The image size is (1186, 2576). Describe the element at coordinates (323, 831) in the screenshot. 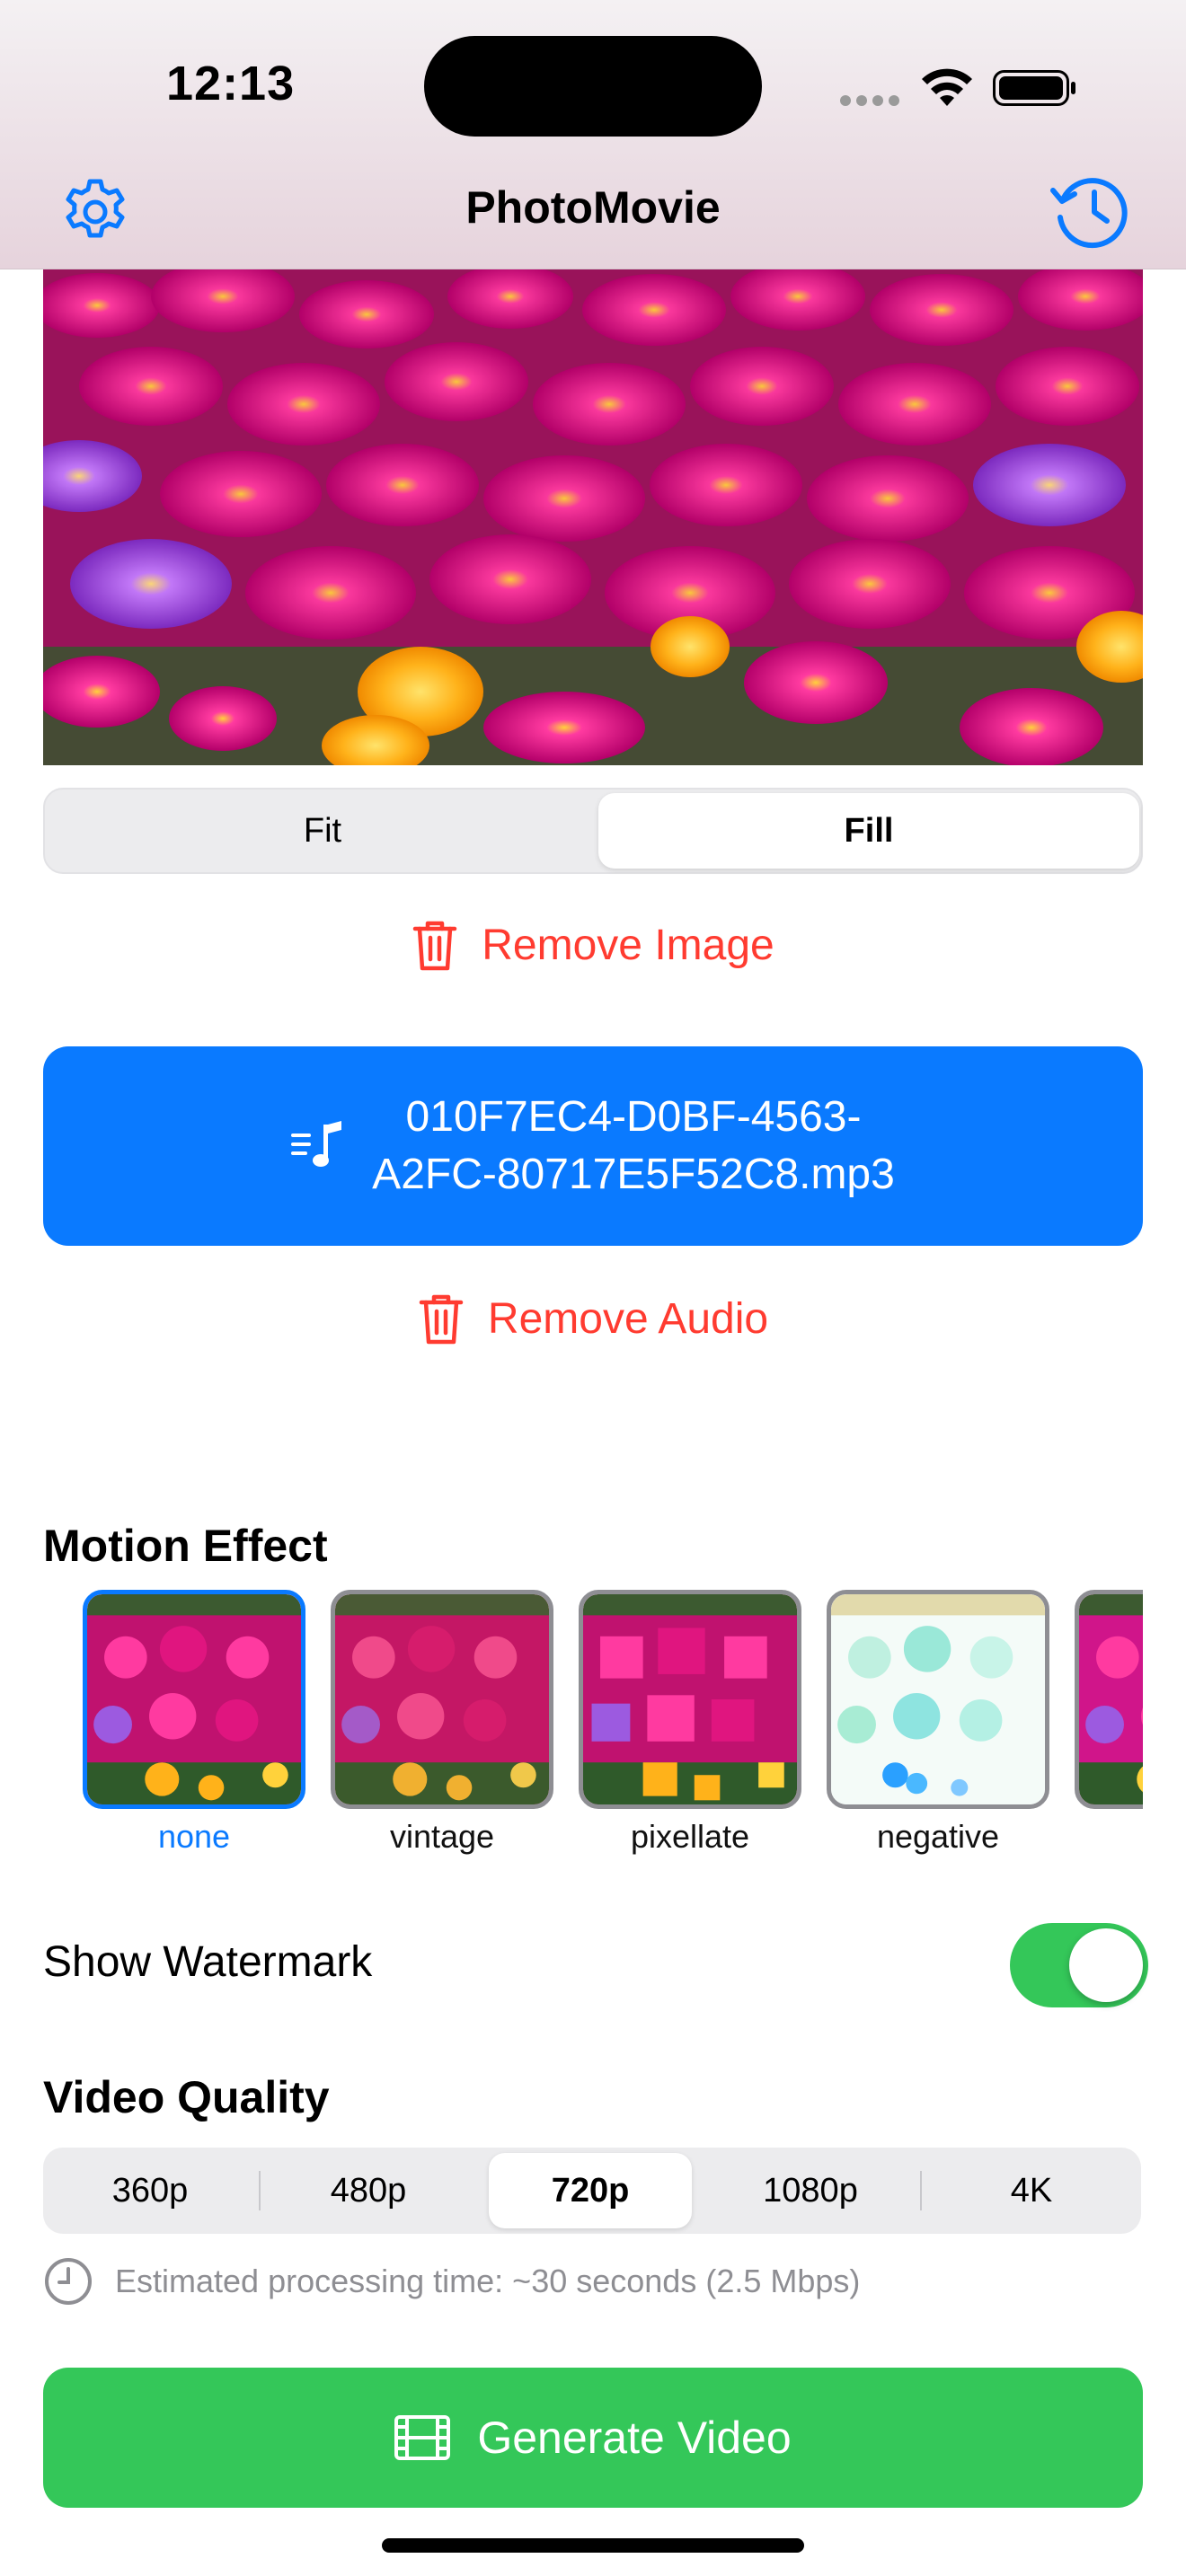

I see `fit-option: Fit` at that location.